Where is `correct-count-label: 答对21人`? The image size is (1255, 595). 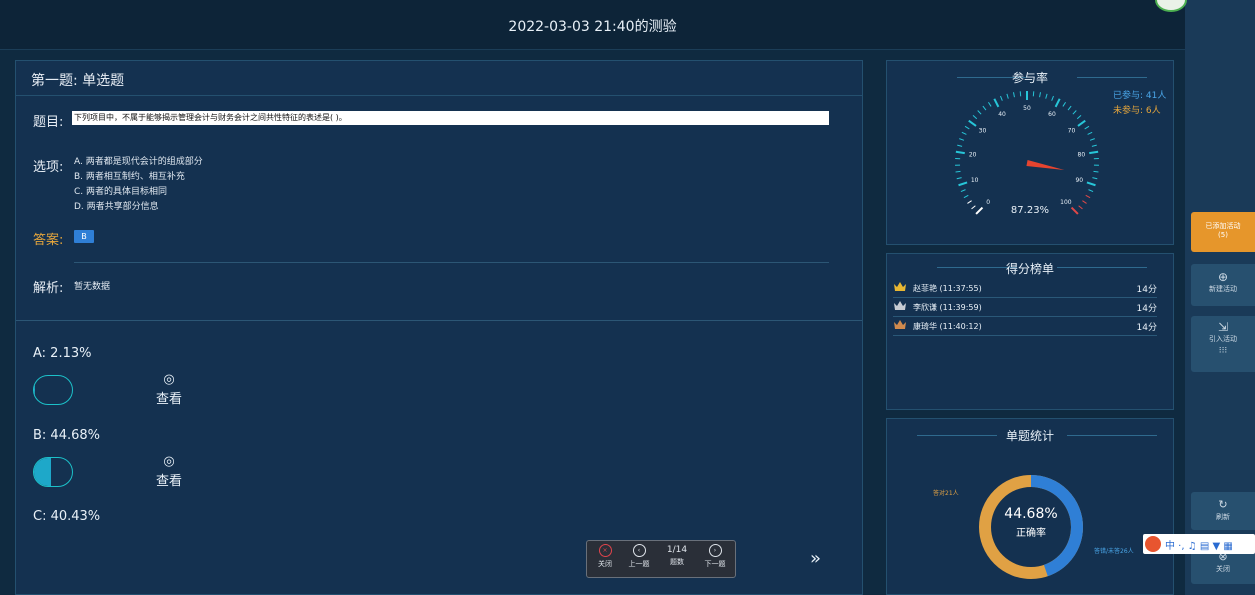
correct-count-label: 答对21人 is located at coordinates (946, 493).